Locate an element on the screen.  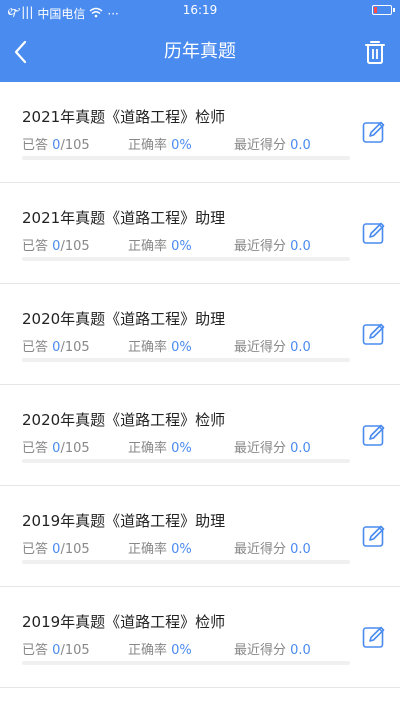
nav-bar: 历年真题 is located at coordinates (200, 52).